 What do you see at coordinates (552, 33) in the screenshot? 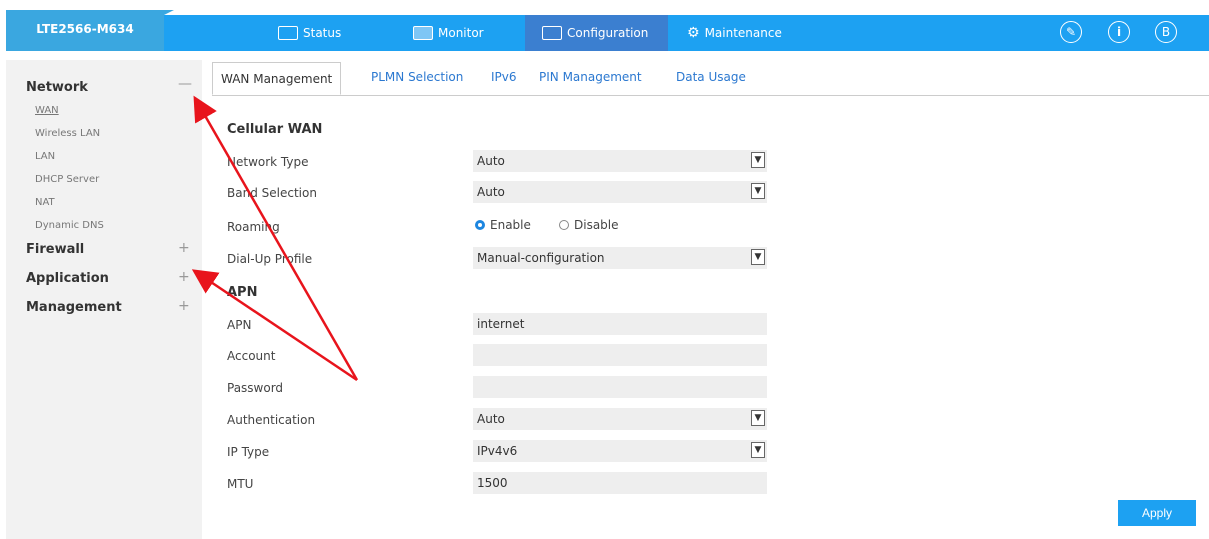
I see `configuration-icon` at bounding box center [552, 33].